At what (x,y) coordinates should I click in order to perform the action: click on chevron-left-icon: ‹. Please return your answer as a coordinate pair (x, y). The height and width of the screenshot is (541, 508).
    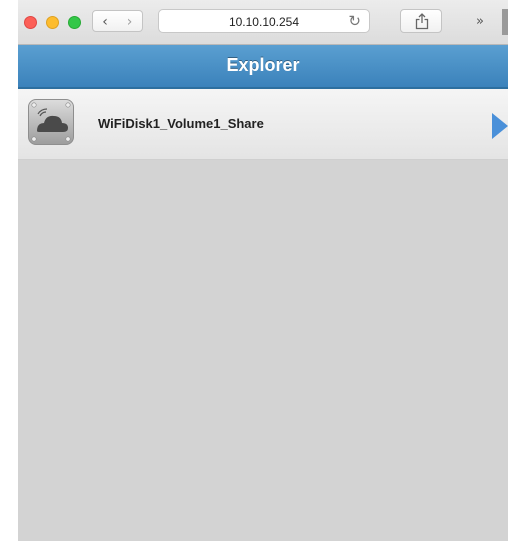
    Looking at the image, I should click on (105, 22).